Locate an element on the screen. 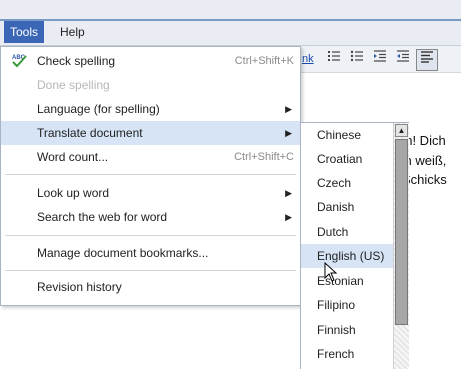  menu-item-label: Translate document is located at coordinates (90, 133).